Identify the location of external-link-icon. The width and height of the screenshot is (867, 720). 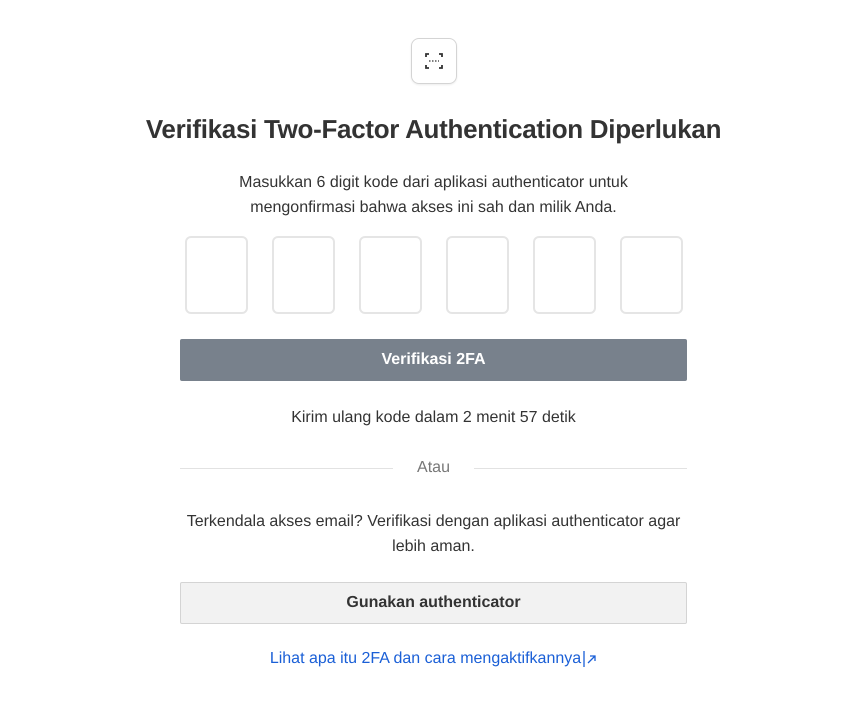
(590, 659).